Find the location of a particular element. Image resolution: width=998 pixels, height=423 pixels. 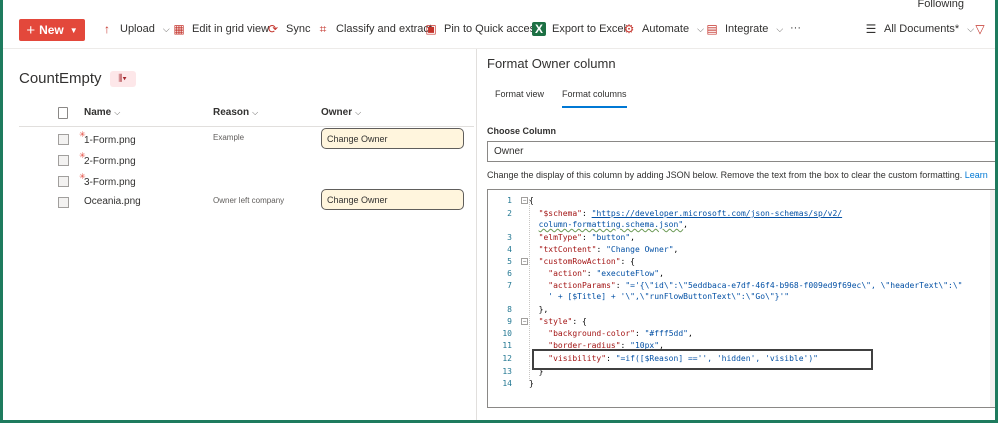

export-label: Export to Excel is located at coordinates (589, 29).